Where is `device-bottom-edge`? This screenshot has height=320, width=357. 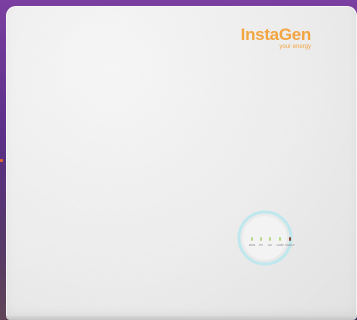
device-bottom-edge is located at coordinates (181, 318).